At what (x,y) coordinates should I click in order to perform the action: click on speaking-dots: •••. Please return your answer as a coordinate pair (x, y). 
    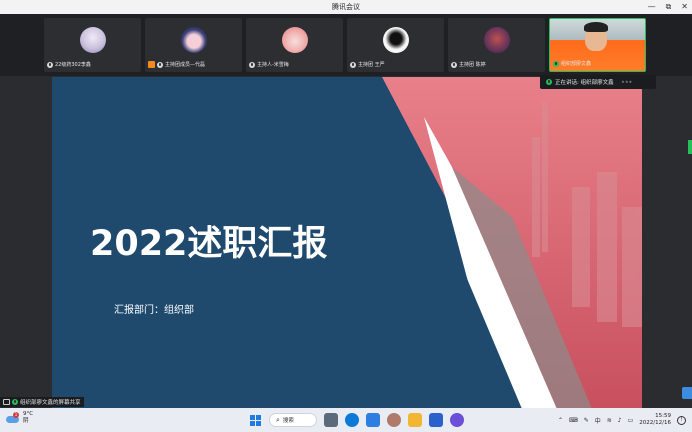
    Looking at the image, I should click on (626, 82).